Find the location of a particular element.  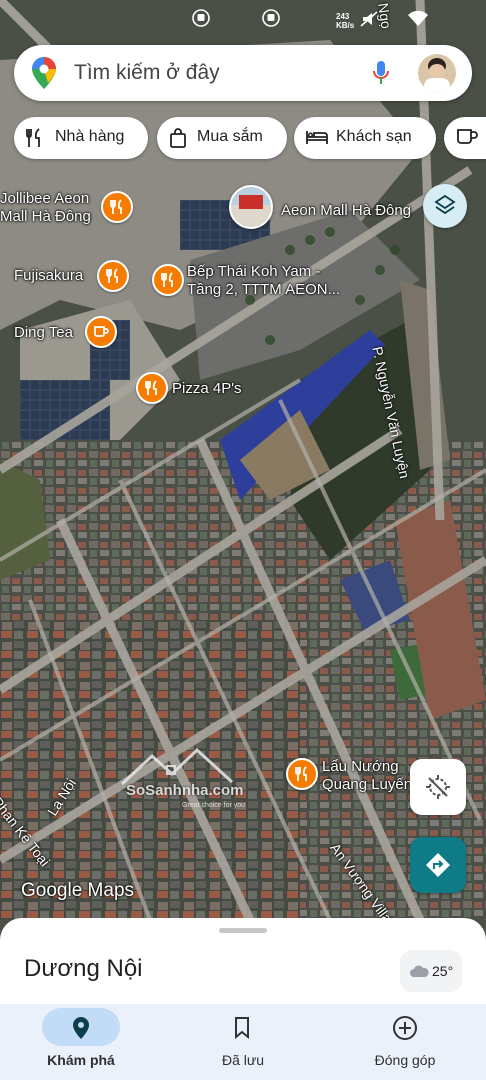

chip-coffee is located at coordinates (465, 138).